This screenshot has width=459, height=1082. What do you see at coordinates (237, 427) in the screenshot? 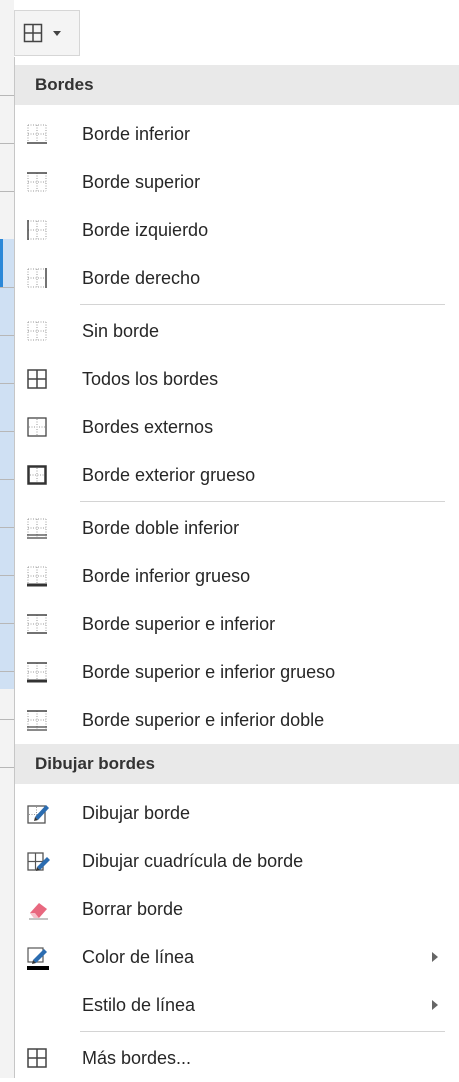
I see `menu-item-bordes-externos: Bordes externos` at bounding box center [237, 427].